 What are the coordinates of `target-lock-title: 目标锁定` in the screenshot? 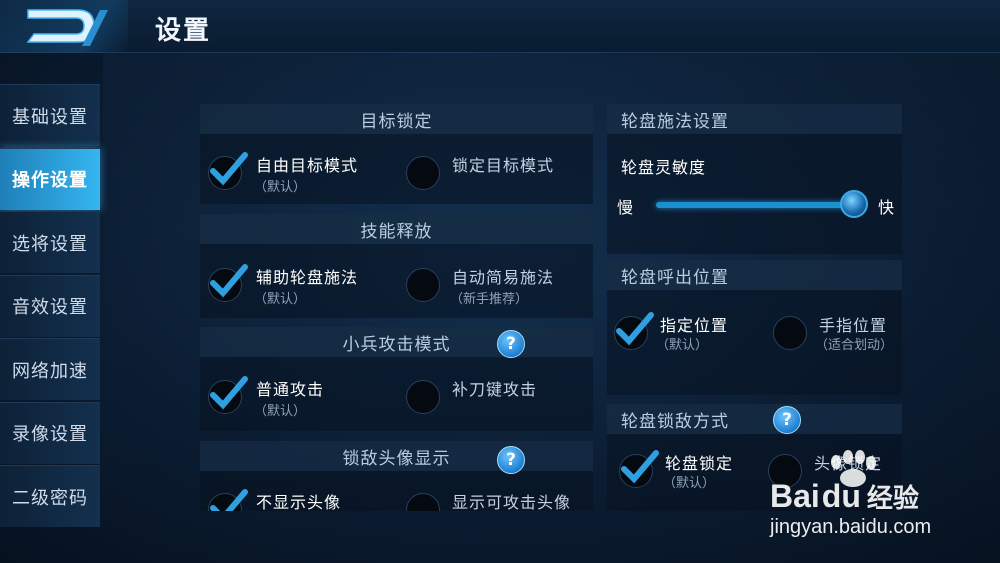 It's located at (396, 119).